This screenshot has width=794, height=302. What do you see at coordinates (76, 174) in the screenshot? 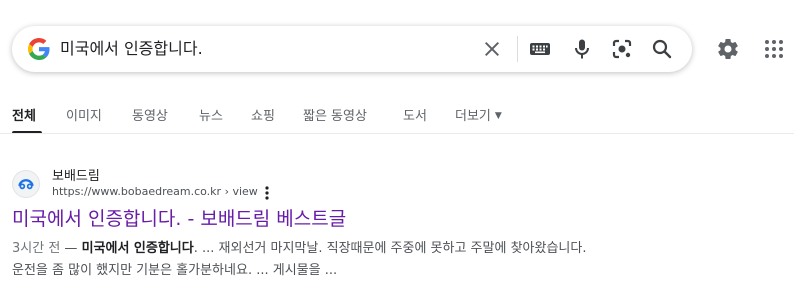
I see `result-site-name: 보배드림` at bounding box center [76, 174].